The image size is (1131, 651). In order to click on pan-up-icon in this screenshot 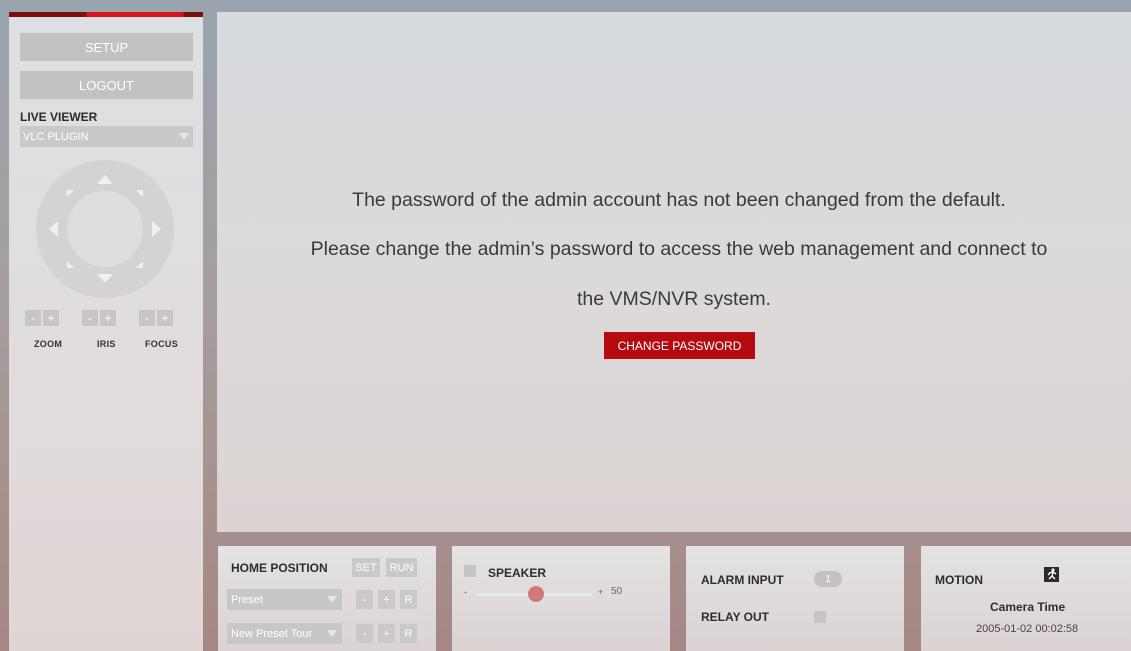, I will do `click(105, 179)`.